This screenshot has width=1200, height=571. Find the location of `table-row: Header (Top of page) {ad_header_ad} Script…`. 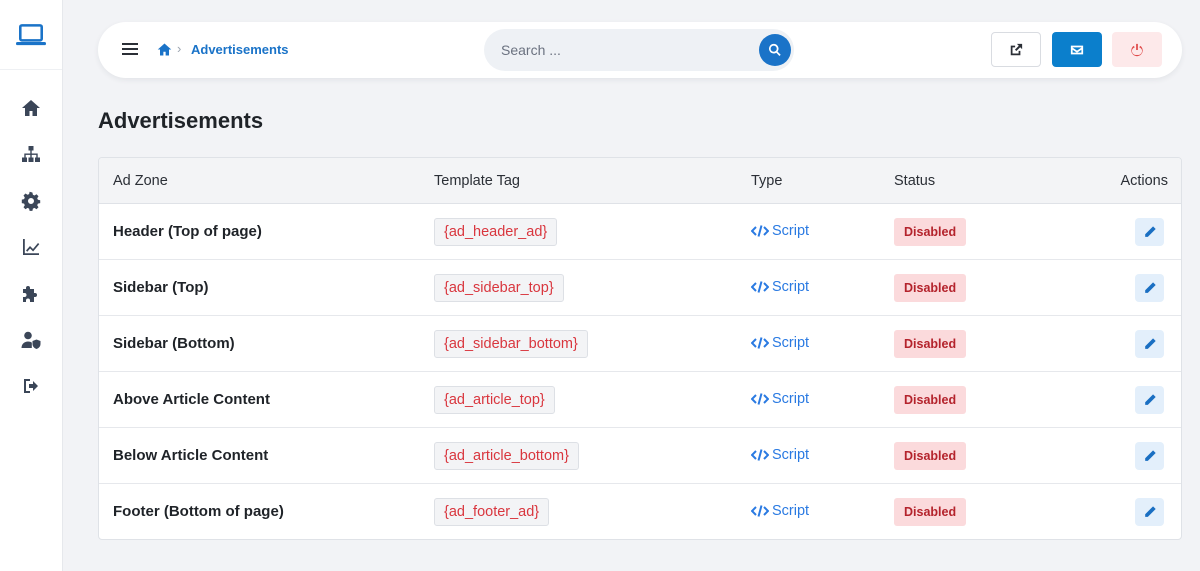

table-row: Header (Top of page) {ad_header_ad} Script… is located at coordinates (640, 232).